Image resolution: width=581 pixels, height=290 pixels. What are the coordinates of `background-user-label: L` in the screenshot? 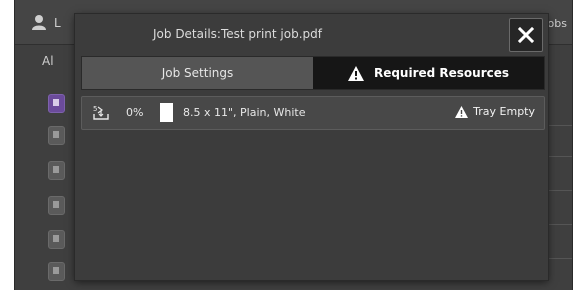 It's located at (57, 23).